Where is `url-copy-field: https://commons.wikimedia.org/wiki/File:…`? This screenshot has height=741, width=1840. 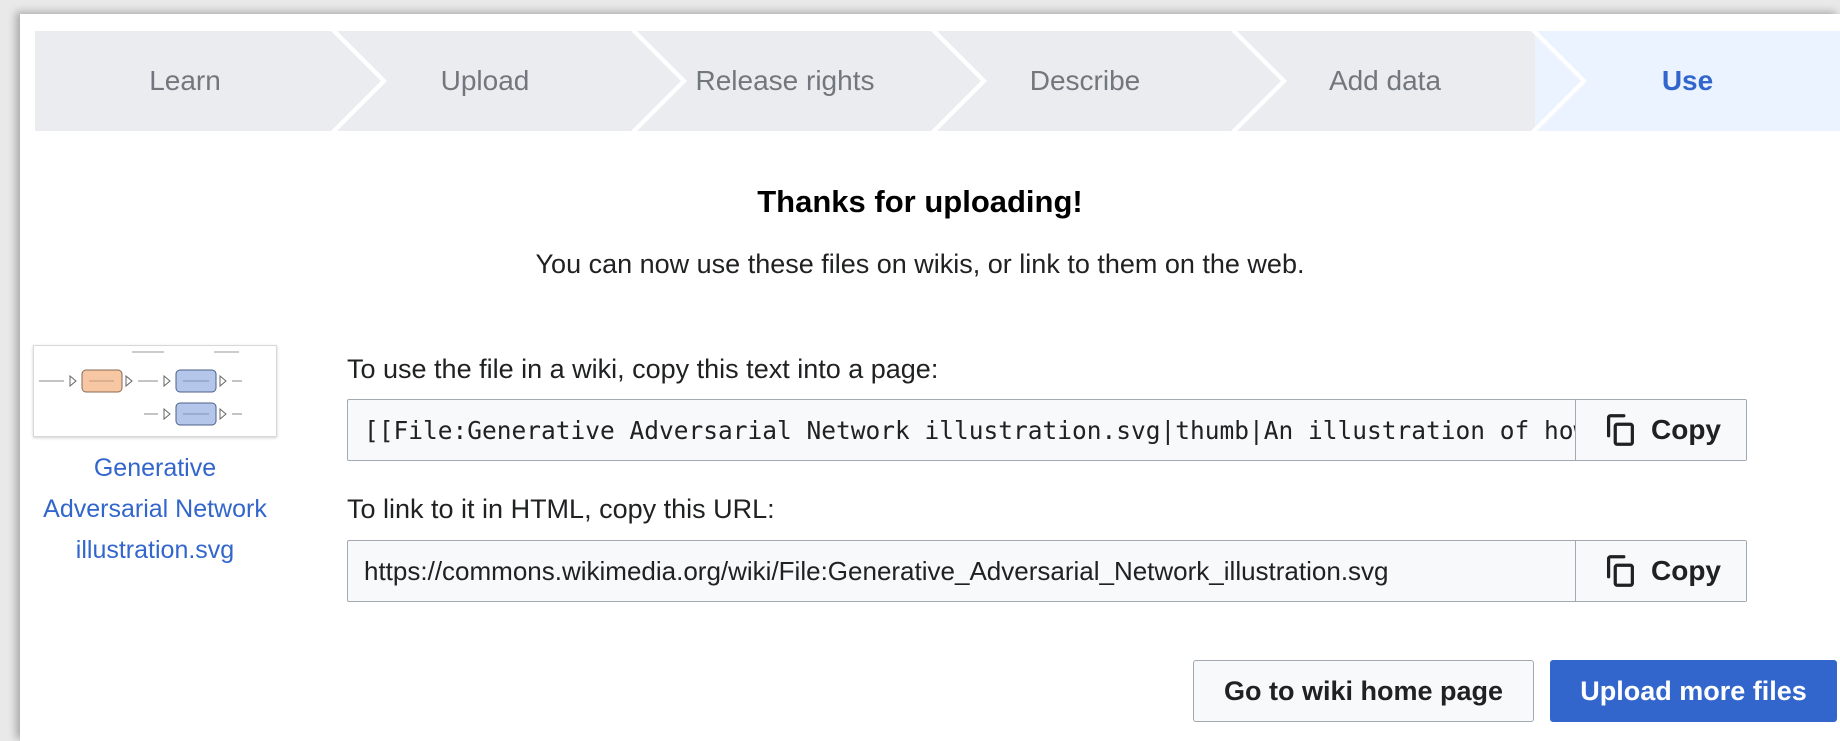 url-copy-field: https://commons.wikimedia.org/wiki/File:… is located at coordinates (1047, 571).